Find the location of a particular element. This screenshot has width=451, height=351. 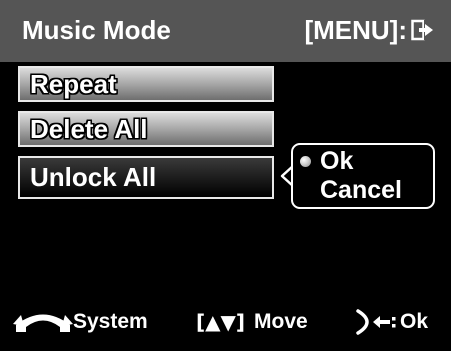

menu-item-repeat: Repeat is located at coordinates (146, 84).